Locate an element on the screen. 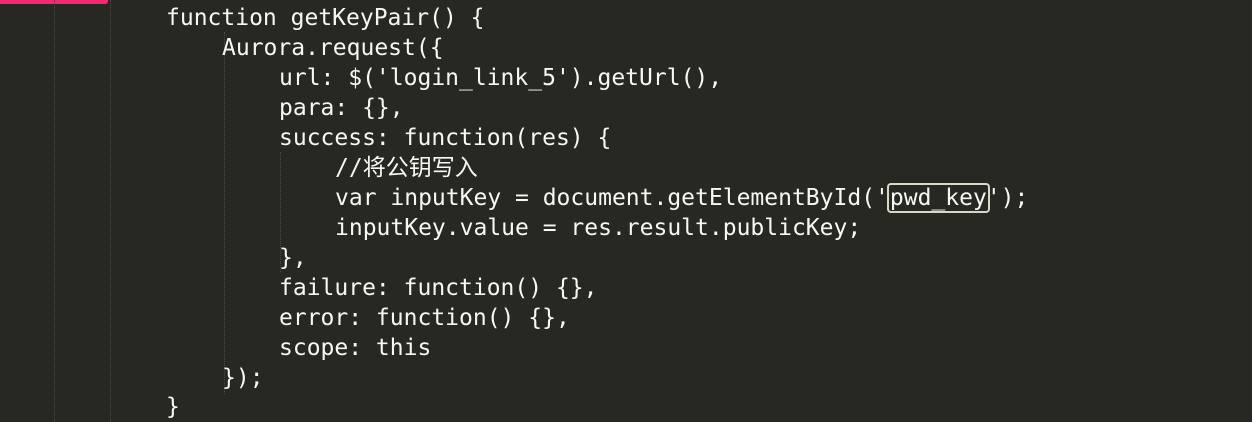 This screenshot has width=1252, height=422. code-text: '); is located at coordinates (1007, 198).